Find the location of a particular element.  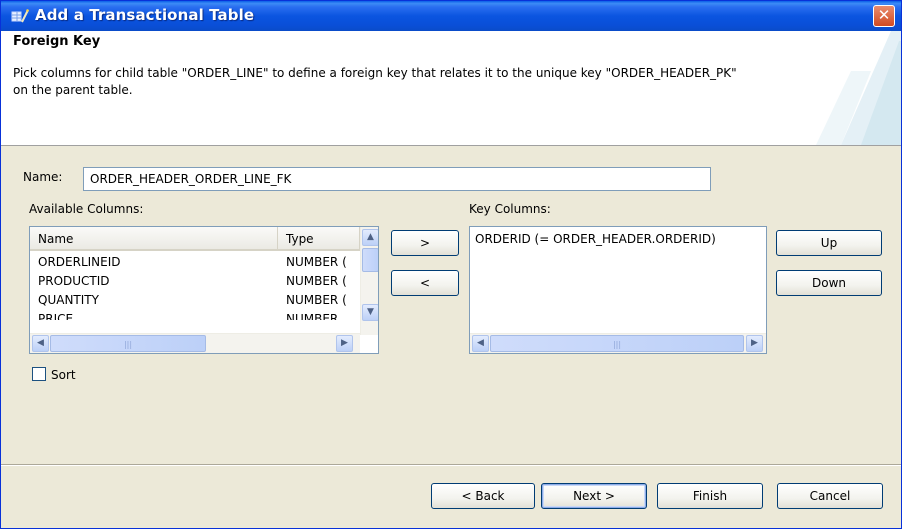

scroll-up-button: ▲ is located at coordinates (370, 237).